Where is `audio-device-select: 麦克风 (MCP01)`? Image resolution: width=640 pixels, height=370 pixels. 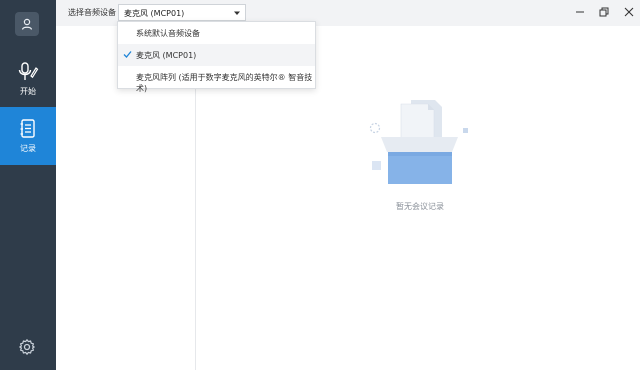 audio-device-select: 麦克风 (MCP01) is located at coordinates (182, 12).